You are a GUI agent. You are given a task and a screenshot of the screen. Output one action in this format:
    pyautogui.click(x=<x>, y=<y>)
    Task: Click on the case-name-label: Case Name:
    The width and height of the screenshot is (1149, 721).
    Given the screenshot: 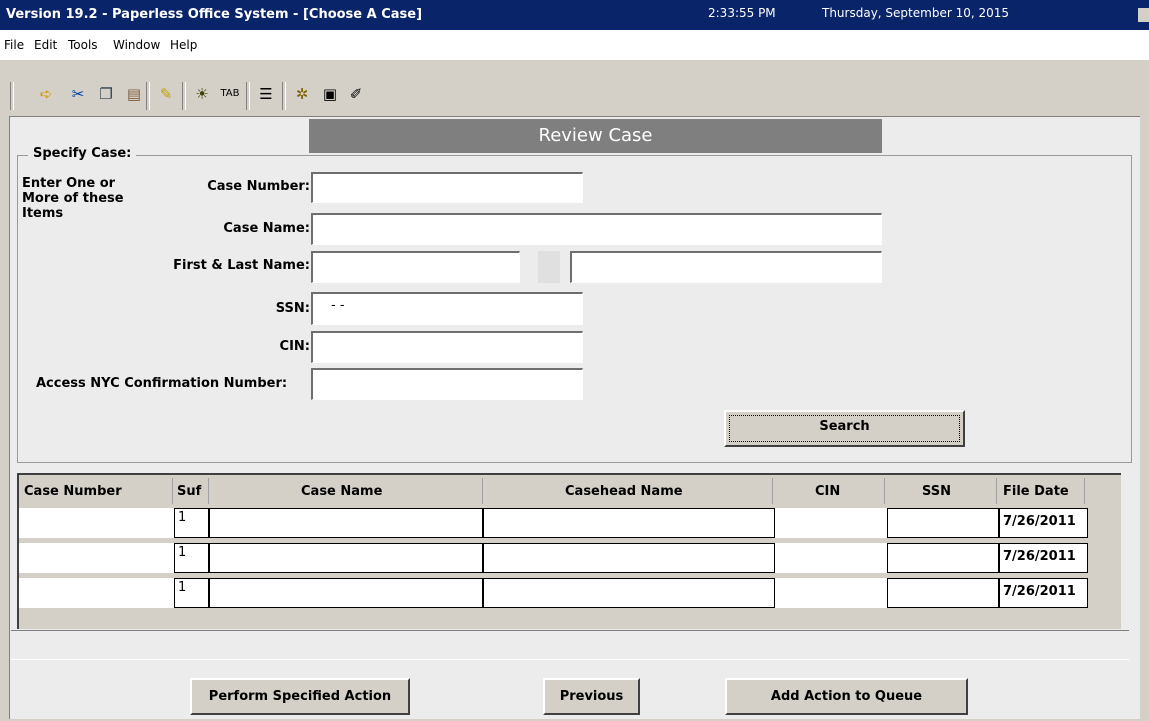 What is the action you would take?
    pyautogui.click(x=266, y=228)
    